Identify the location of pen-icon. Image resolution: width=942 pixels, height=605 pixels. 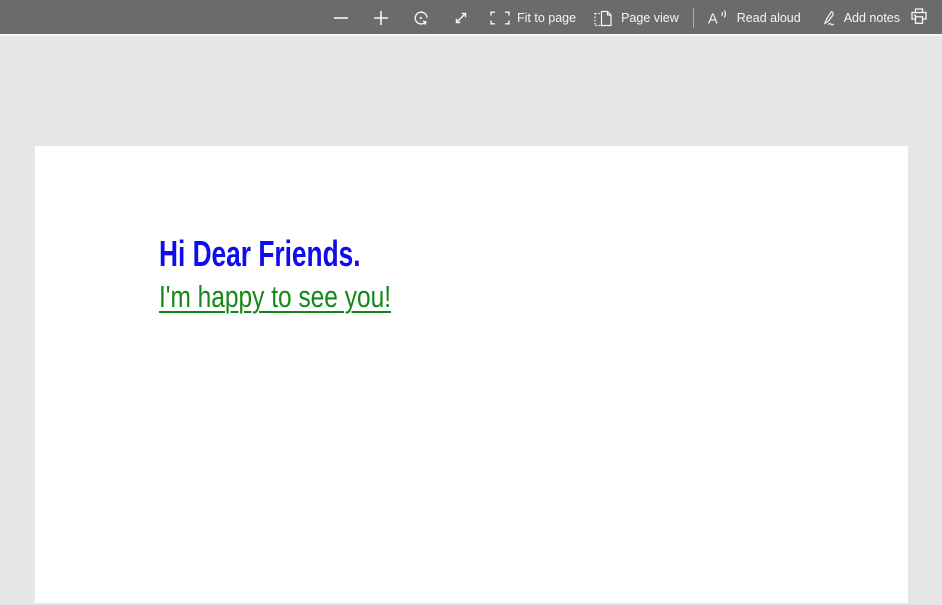
(828, 18).